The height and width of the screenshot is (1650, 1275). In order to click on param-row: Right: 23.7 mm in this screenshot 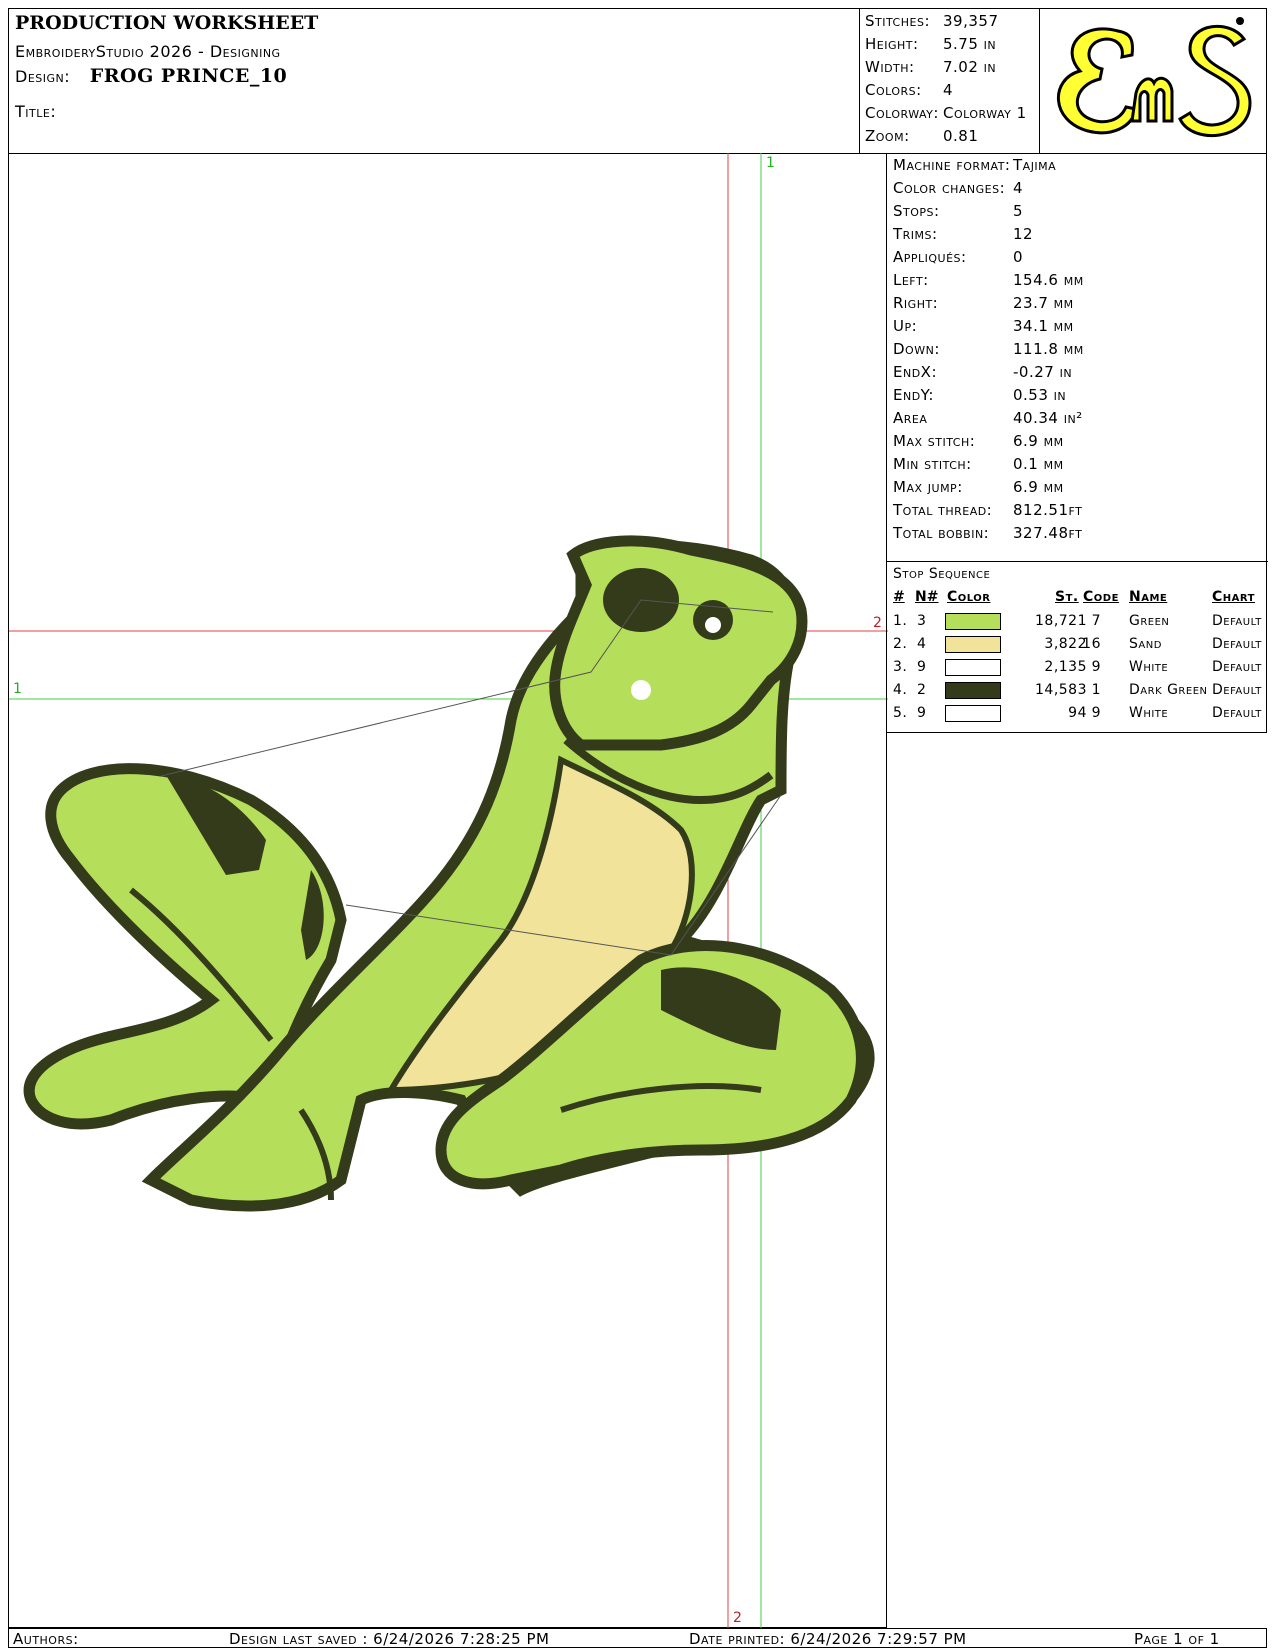, I will do `click(983, 303)`.